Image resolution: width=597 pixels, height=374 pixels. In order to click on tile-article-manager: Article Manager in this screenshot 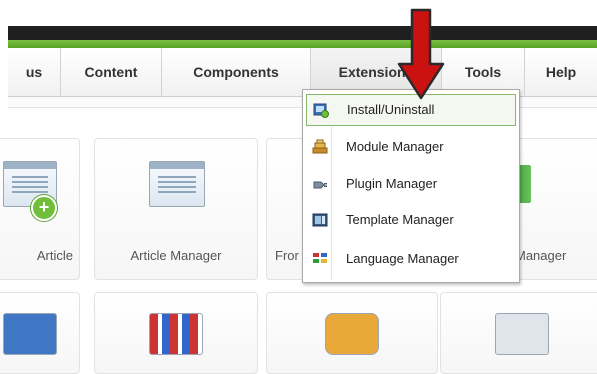, I will do `click(176, 209)`.